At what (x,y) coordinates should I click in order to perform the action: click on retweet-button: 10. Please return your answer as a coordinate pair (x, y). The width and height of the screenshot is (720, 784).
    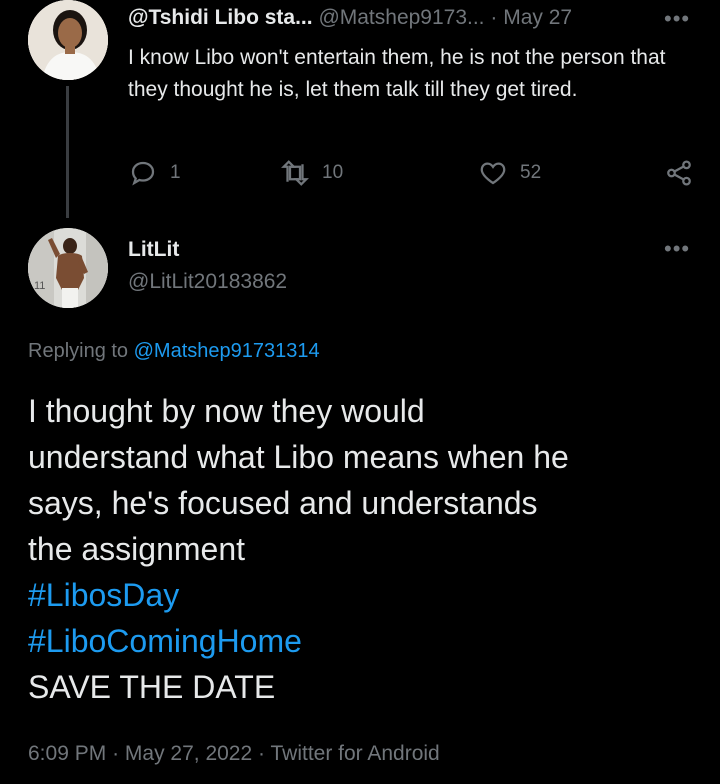
    Looking at the image, I should click on (311, 173).